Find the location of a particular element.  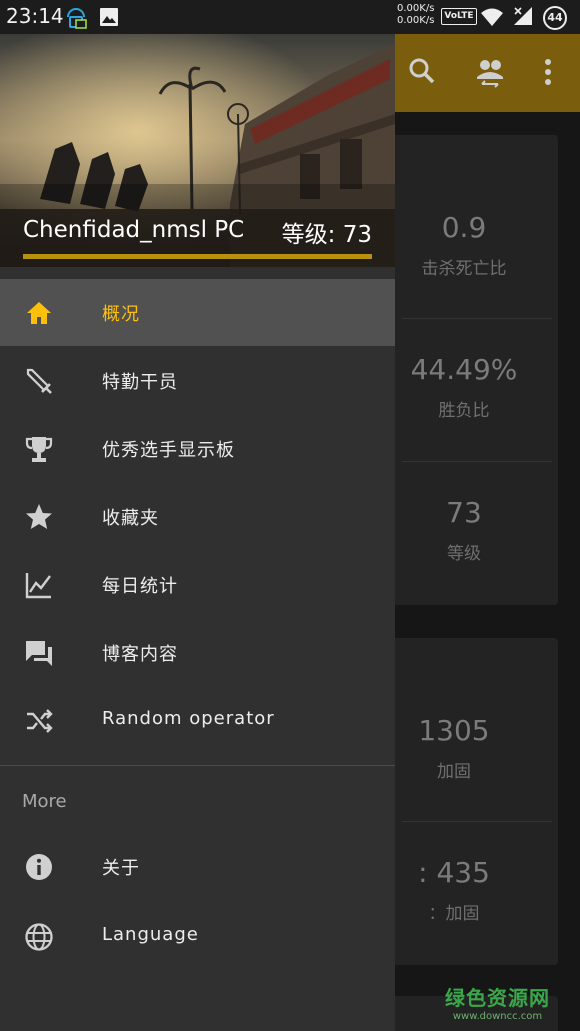

watermark-title: 绿色资源网 is located at coordinates (497, 998).